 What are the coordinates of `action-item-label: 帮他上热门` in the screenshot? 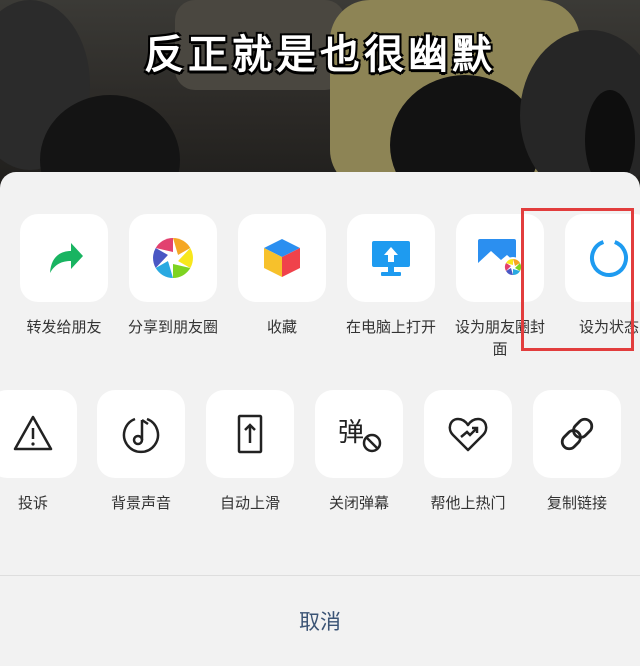 It's located at (468, 503).